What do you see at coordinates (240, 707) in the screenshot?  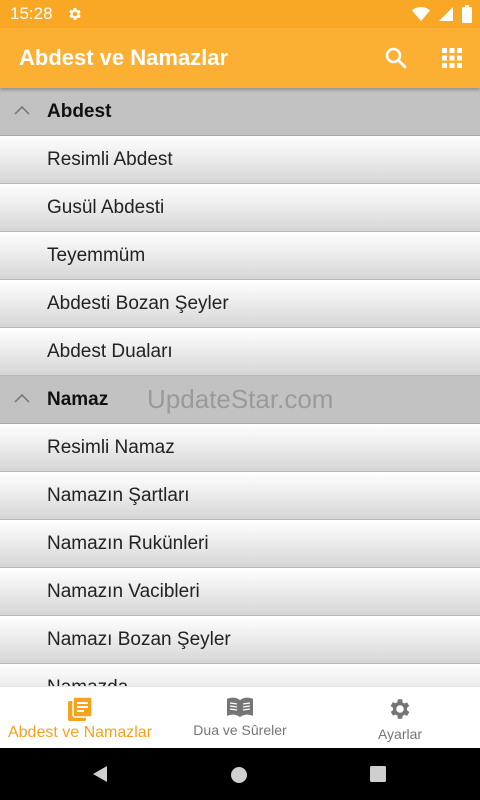 I see `open-book-icon` at bounding box center [240, 707].